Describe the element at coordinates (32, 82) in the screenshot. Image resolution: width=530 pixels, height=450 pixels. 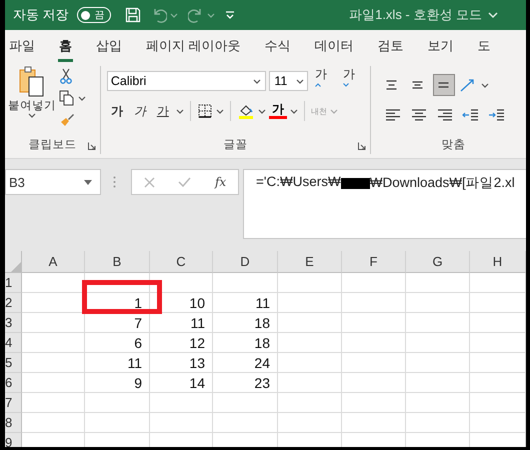
I see `clipboard-icon` at that location.